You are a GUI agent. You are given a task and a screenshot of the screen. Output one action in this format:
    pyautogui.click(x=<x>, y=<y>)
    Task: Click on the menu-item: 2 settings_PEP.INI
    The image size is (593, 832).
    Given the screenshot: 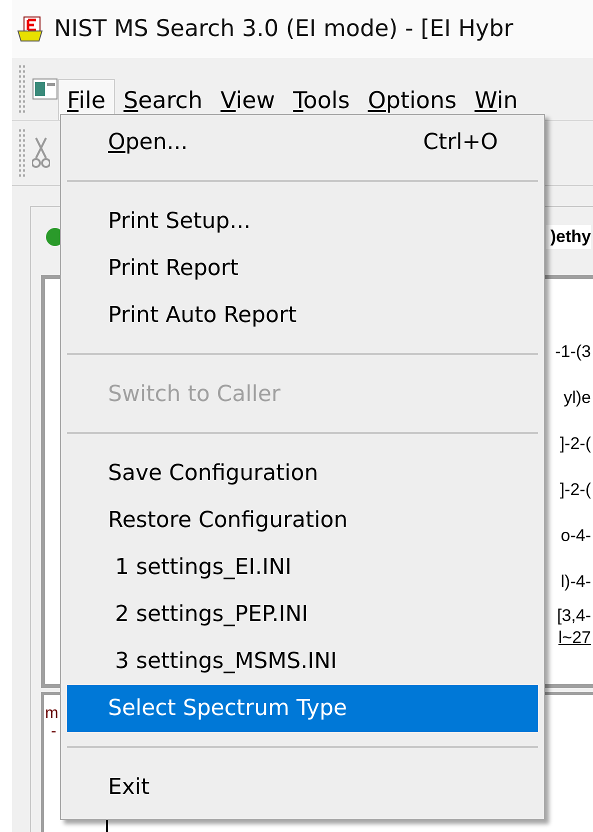 What is the action you would take?
    pyautogui.click(x=302, y=614)
    